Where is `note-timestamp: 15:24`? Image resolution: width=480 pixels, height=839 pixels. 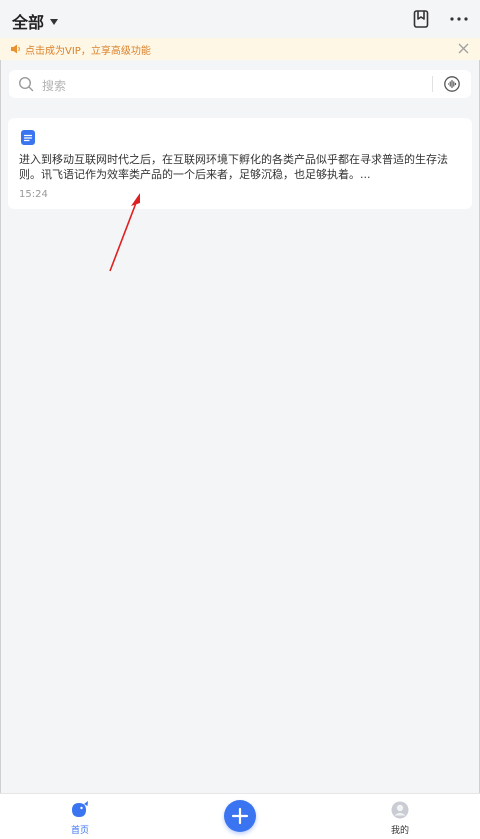
note-timestamp: 15:24 is located at coordinates (33, 194).